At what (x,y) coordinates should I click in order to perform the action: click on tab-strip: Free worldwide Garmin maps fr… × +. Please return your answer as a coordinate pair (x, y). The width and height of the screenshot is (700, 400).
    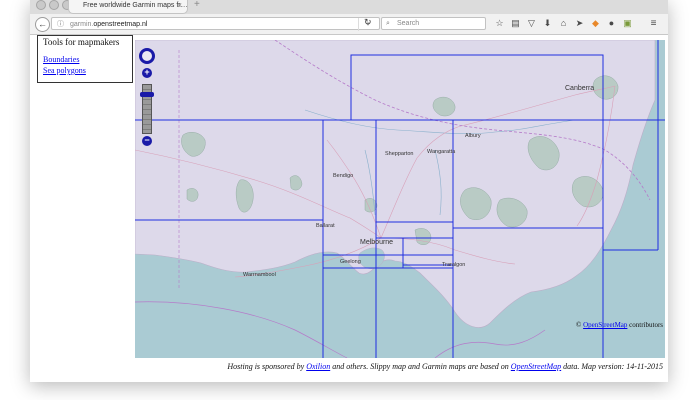
    Looking at the image, I should click on (349, 7).